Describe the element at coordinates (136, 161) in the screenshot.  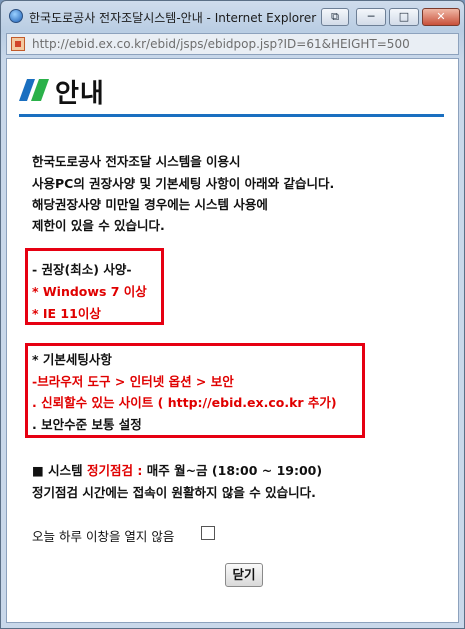
I see `intro-line-1: 한국도로공사 전자조달 시스템을 이용시` at that location.